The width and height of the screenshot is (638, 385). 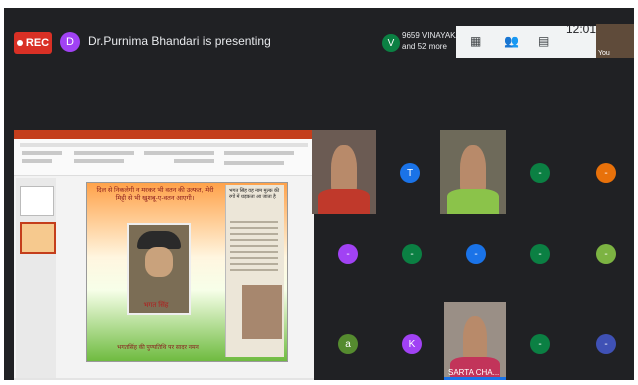 What do you see at coordinates (412, 344) in the screenshot?
I see `participant-avatar-tile: K` at bounding box center [412, 344].